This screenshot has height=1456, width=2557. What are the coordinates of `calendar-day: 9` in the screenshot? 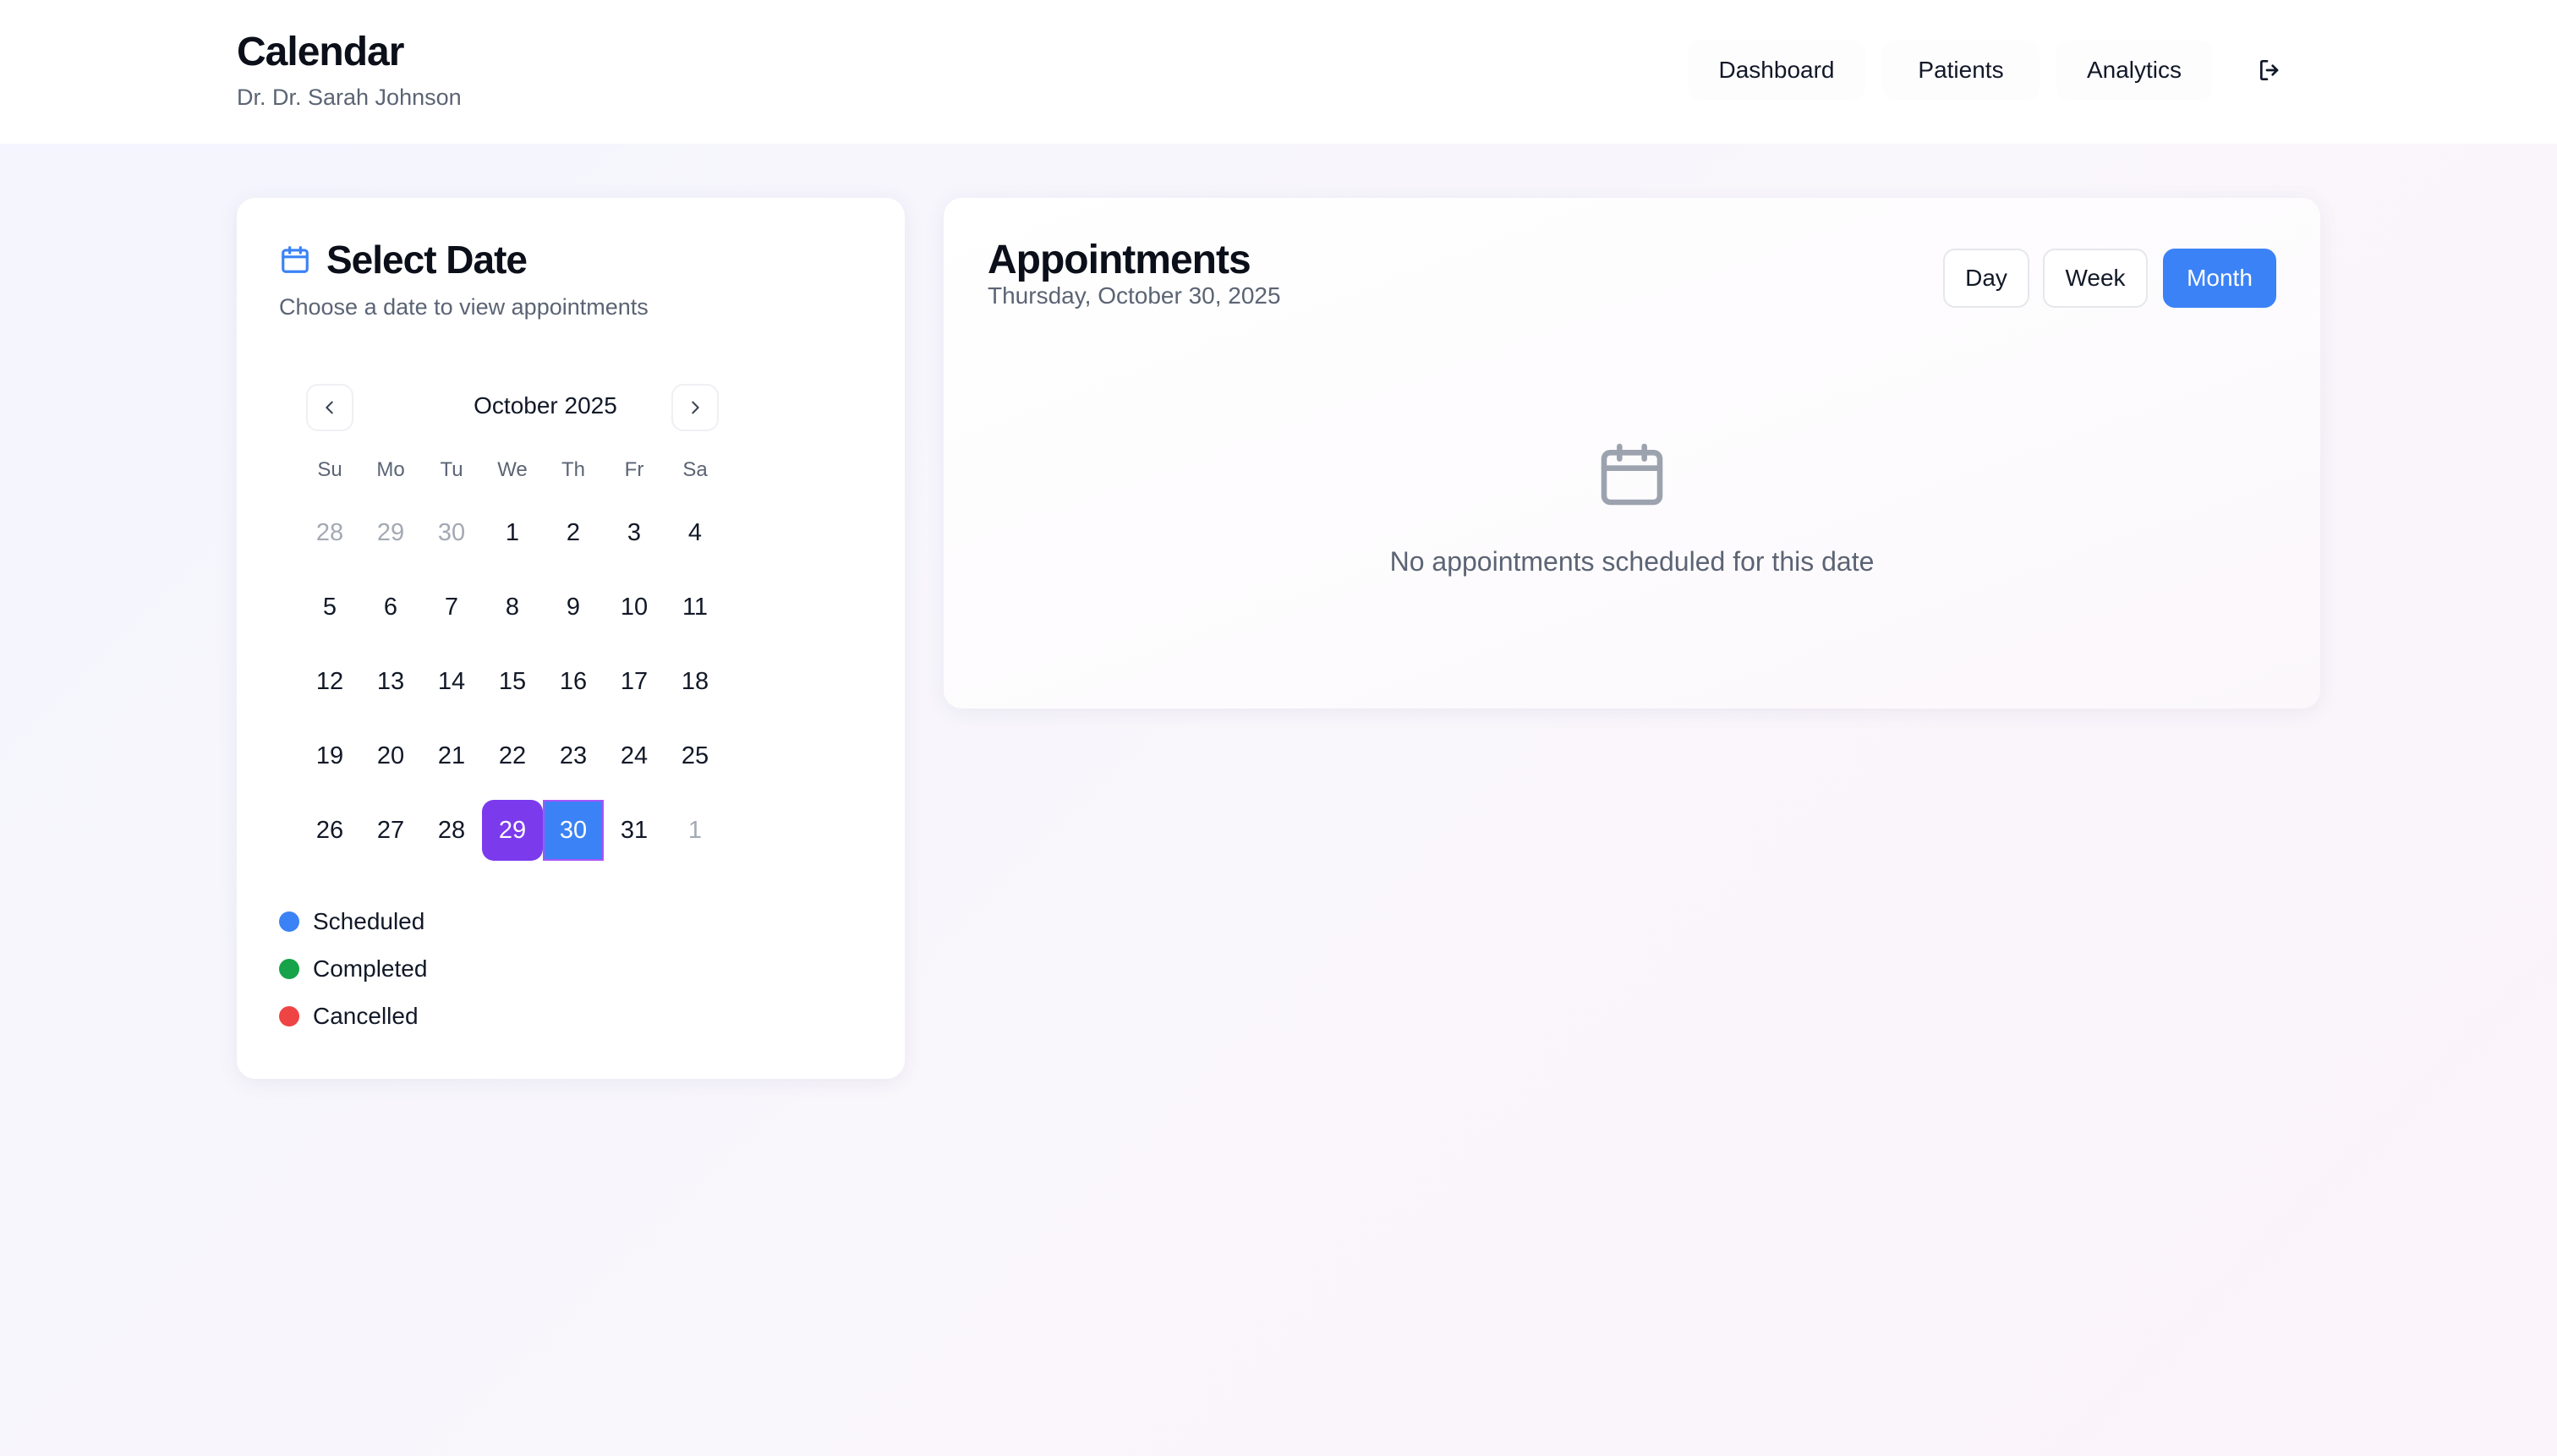 It's located at (573, 607).